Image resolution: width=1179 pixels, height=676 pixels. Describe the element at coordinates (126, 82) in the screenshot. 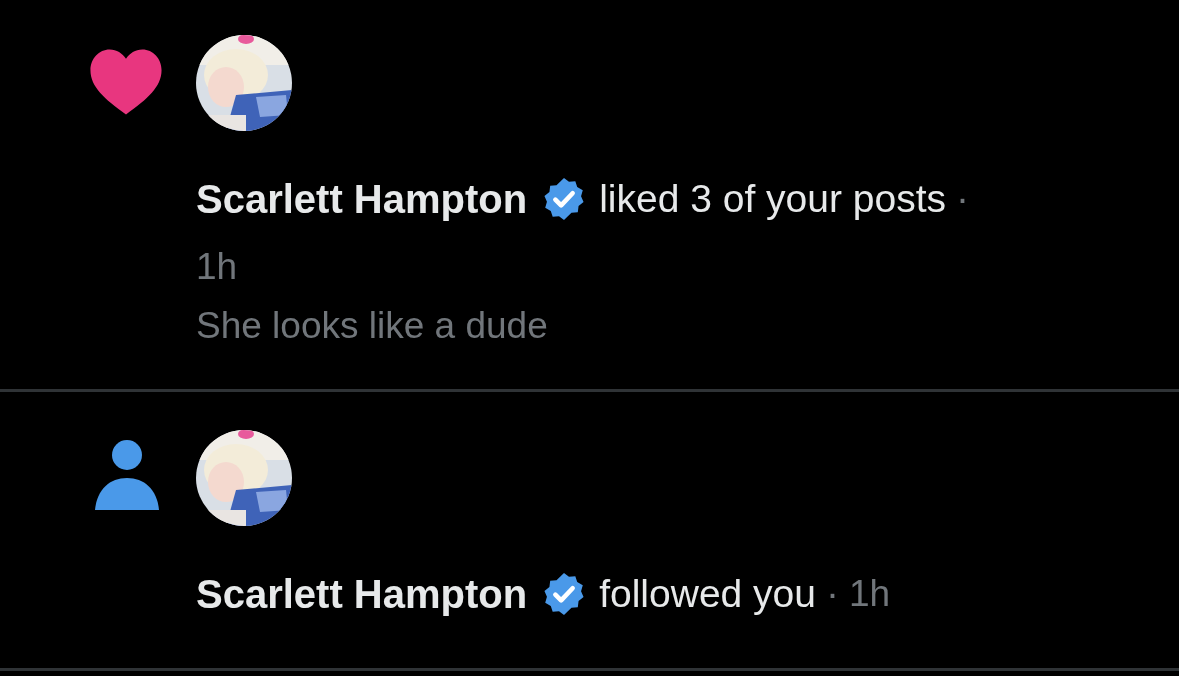

I see `heart-icon` at that location.